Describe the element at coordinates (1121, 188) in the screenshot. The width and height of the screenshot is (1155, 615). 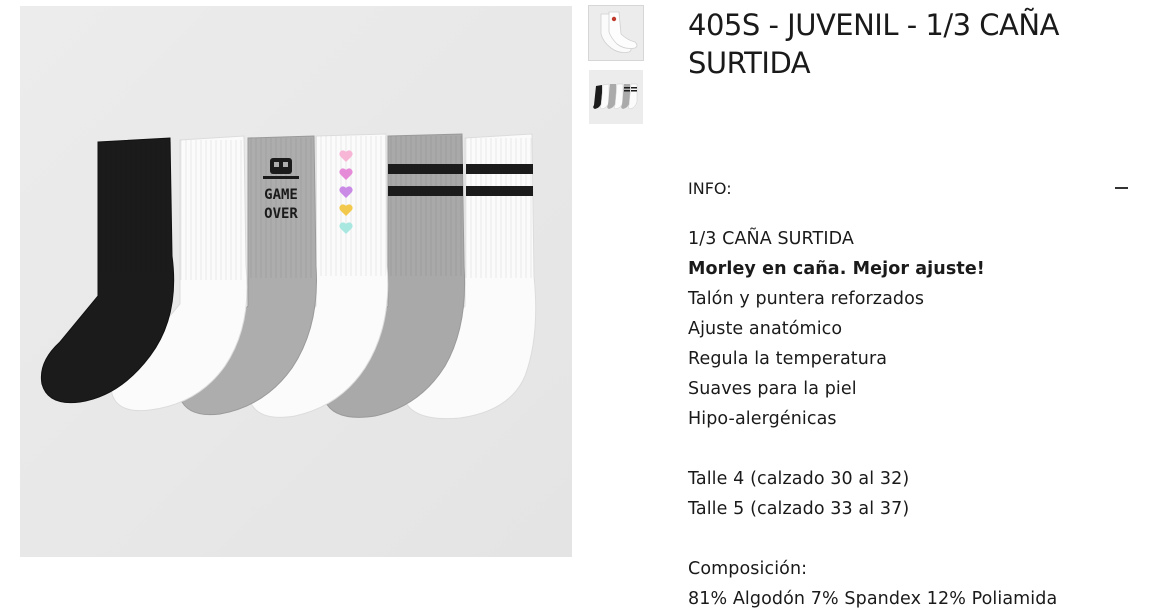
I see `minus-icon` at that location.